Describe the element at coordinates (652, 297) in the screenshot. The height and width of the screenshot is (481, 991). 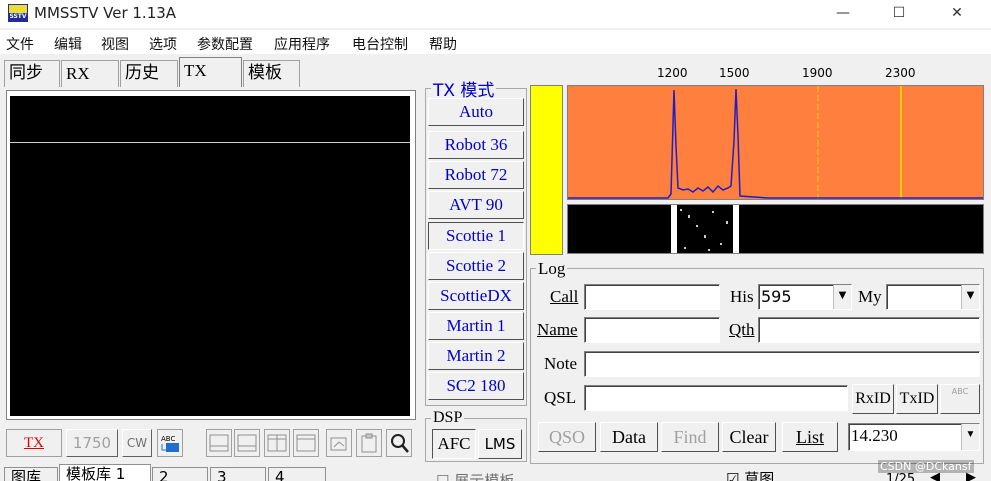
I see `call-input` at that location.